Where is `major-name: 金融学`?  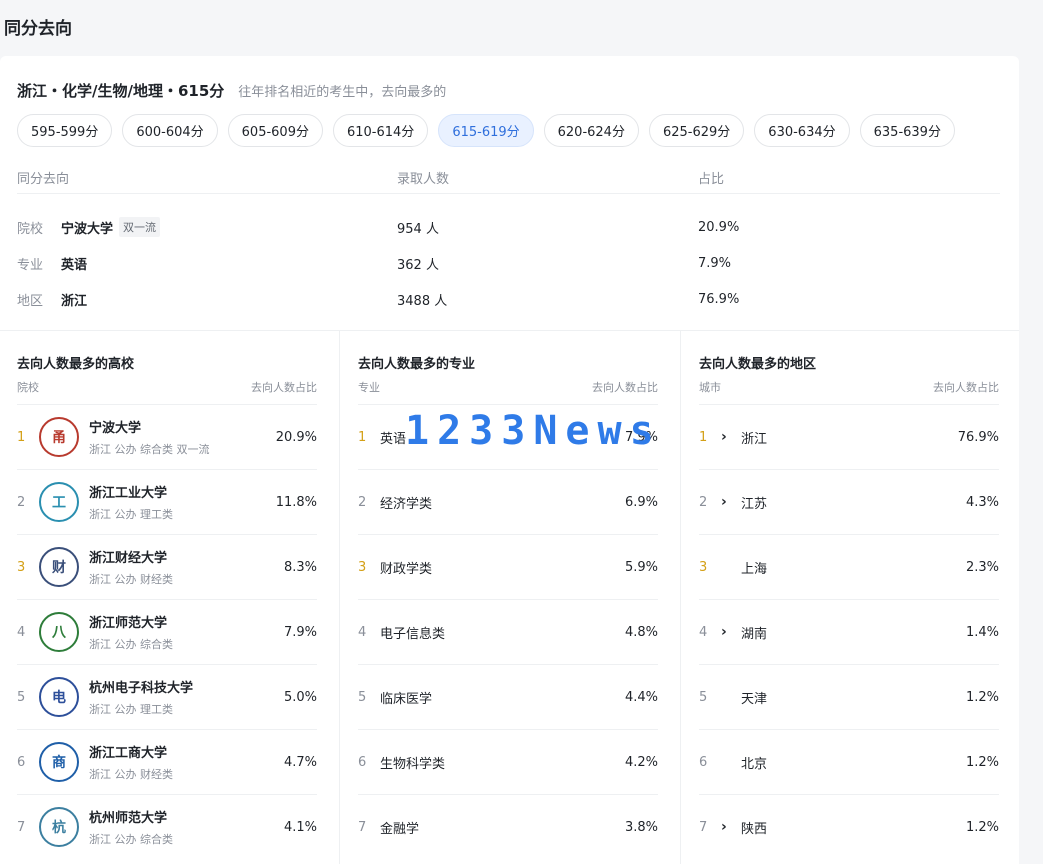 major-name: 金融学 is located at coordinates (400, 829).